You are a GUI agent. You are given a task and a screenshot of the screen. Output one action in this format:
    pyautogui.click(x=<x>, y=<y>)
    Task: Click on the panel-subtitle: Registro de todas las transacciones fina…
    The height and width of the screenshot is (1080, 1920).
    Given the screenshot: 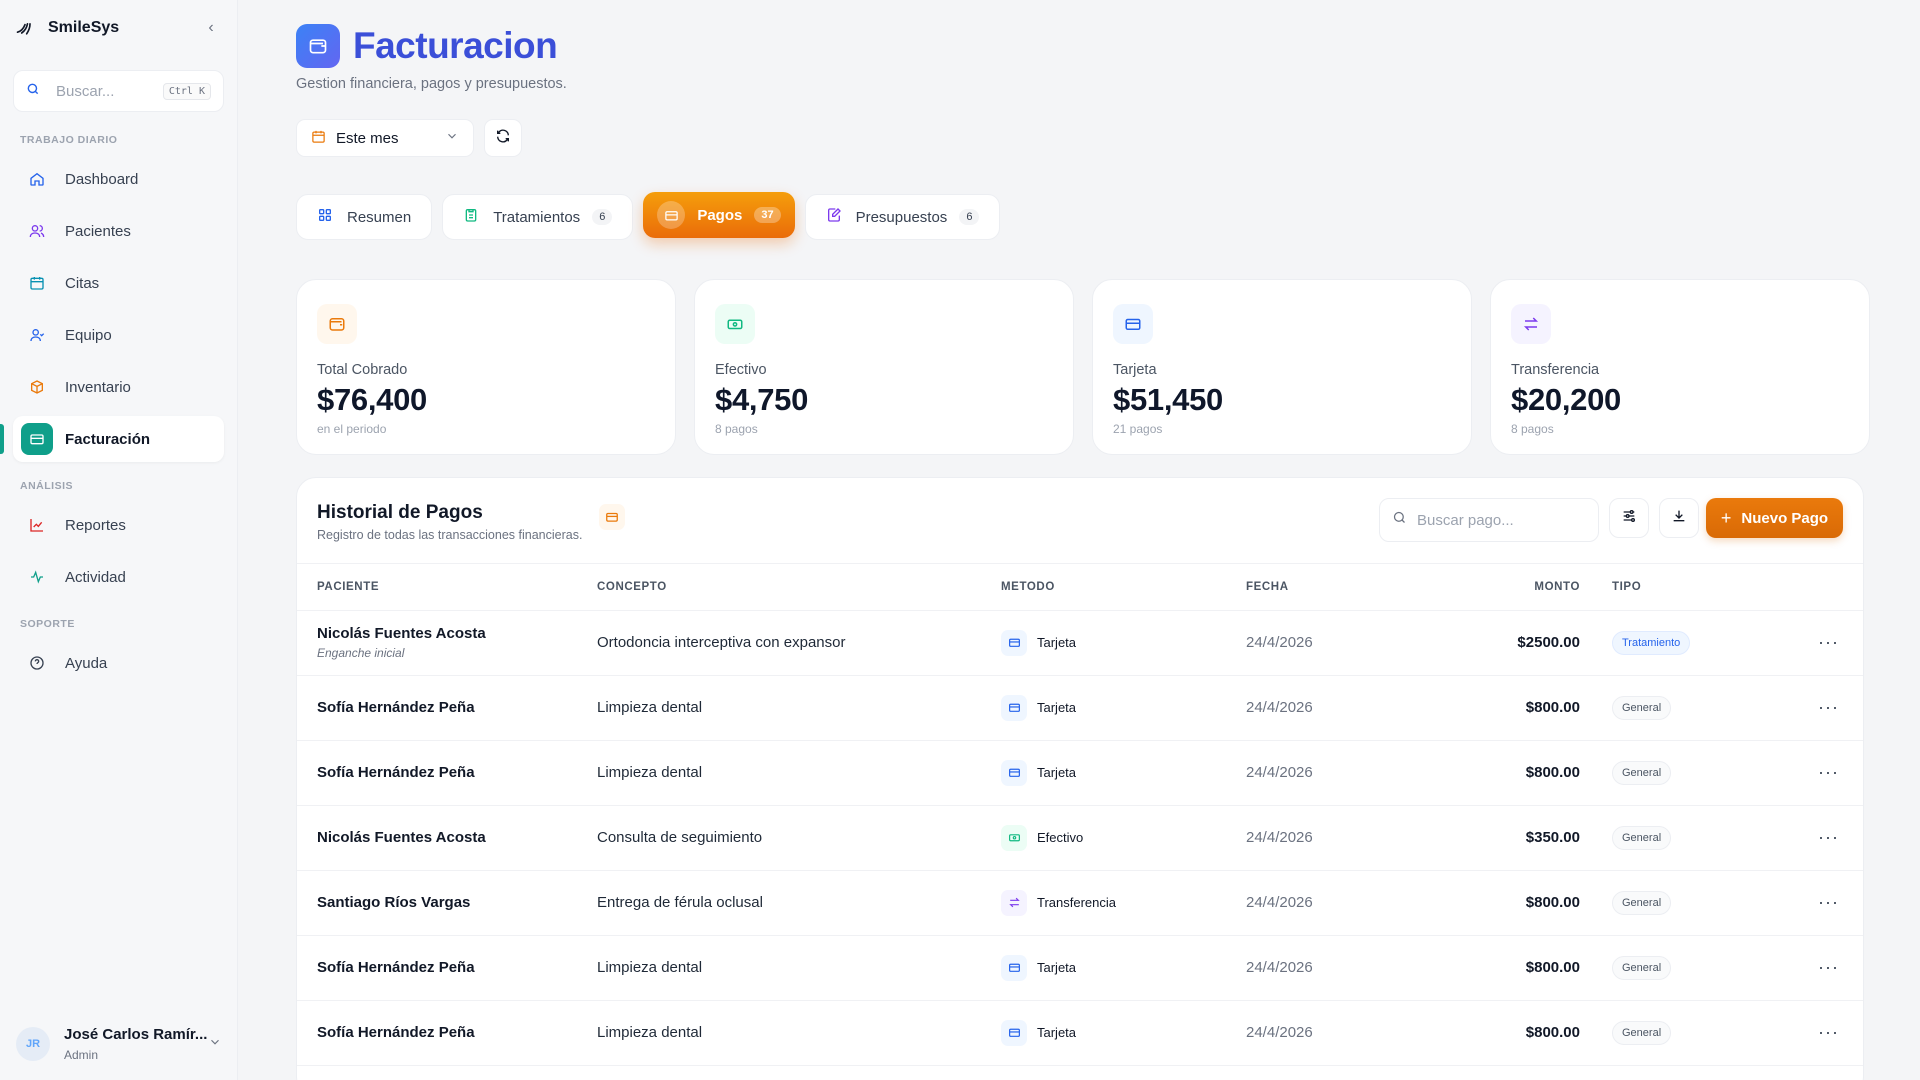 What is the action you would take?
    pyautogui.click(x=450, y=535)
    